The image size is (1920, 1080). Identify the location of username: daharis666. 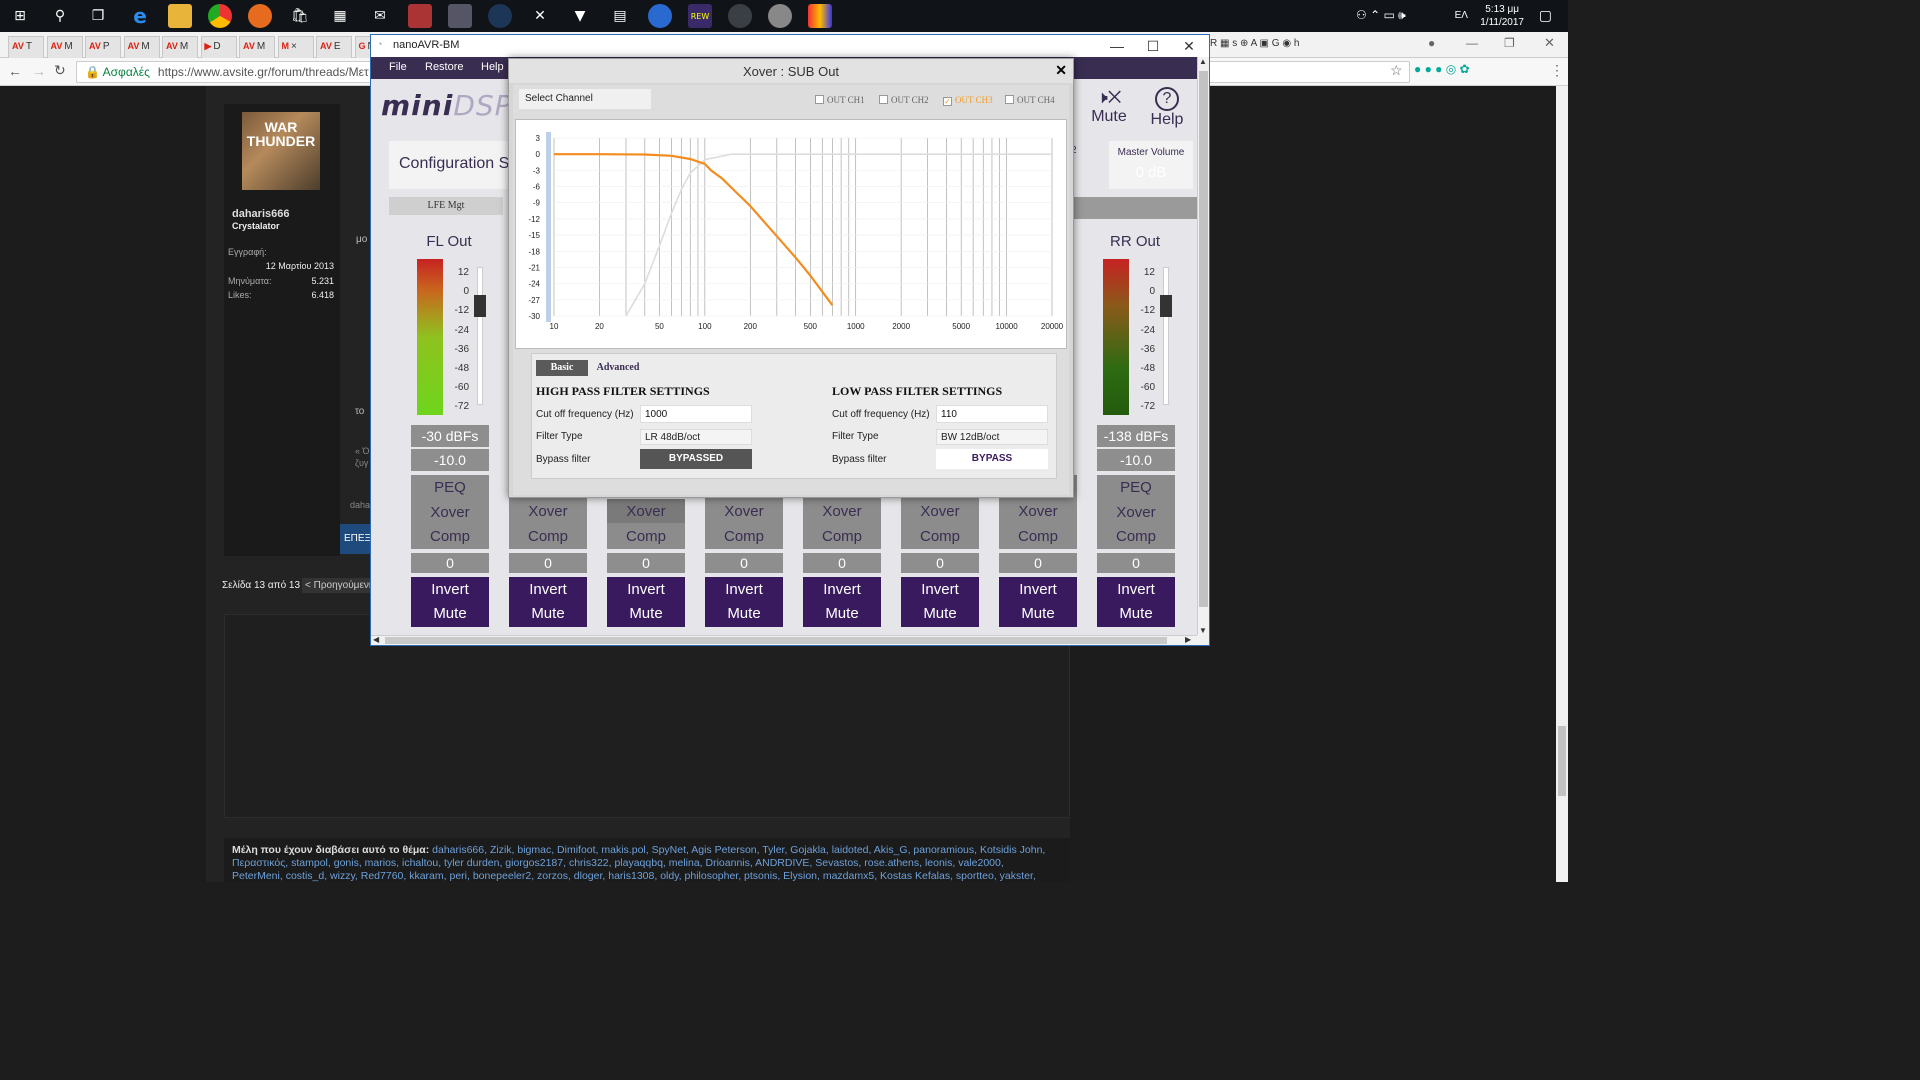
(260, 214).